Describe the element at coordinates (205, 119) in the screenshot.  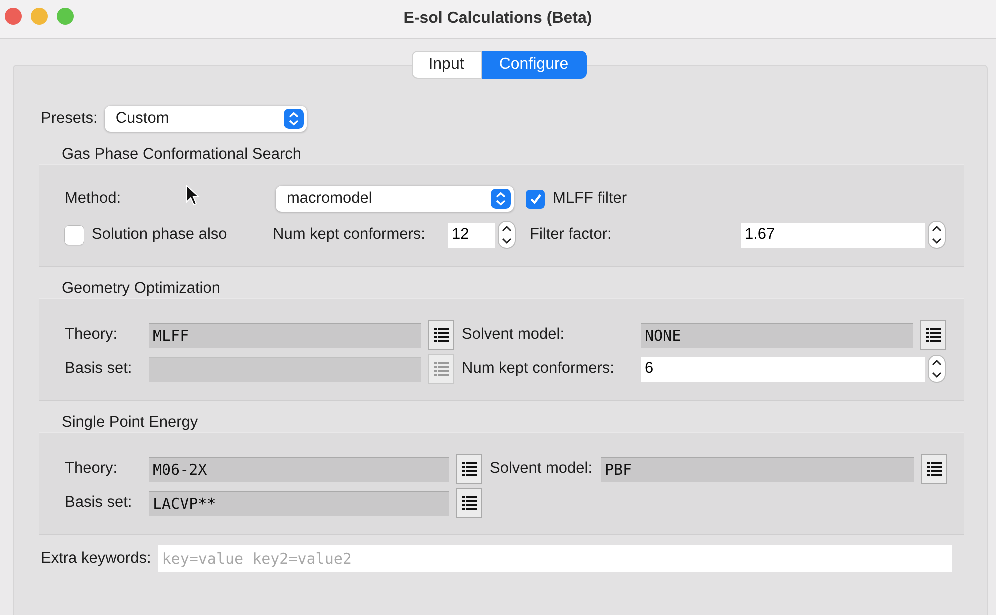
I see `dropdown: Custom` at that location.